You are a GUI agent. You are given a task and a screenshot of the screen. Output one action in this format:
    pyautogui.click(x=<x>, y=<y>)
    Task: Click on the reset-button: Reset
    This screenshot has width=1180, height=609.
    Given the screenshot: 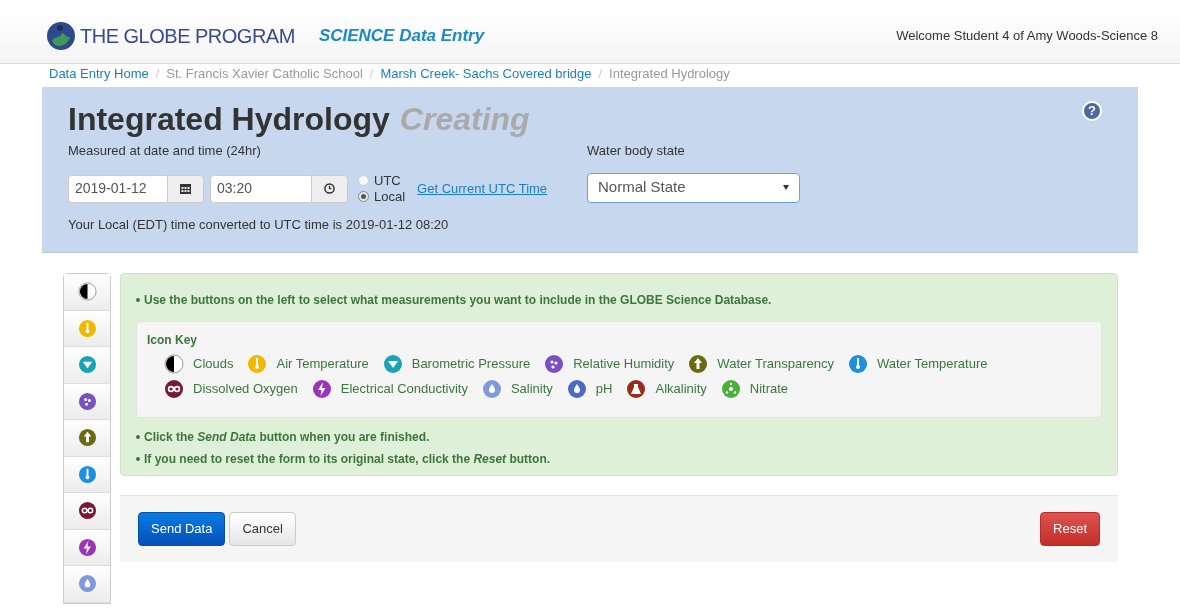 What is the action you would take?
    pyautogui.click(x=1070, y=529)
    